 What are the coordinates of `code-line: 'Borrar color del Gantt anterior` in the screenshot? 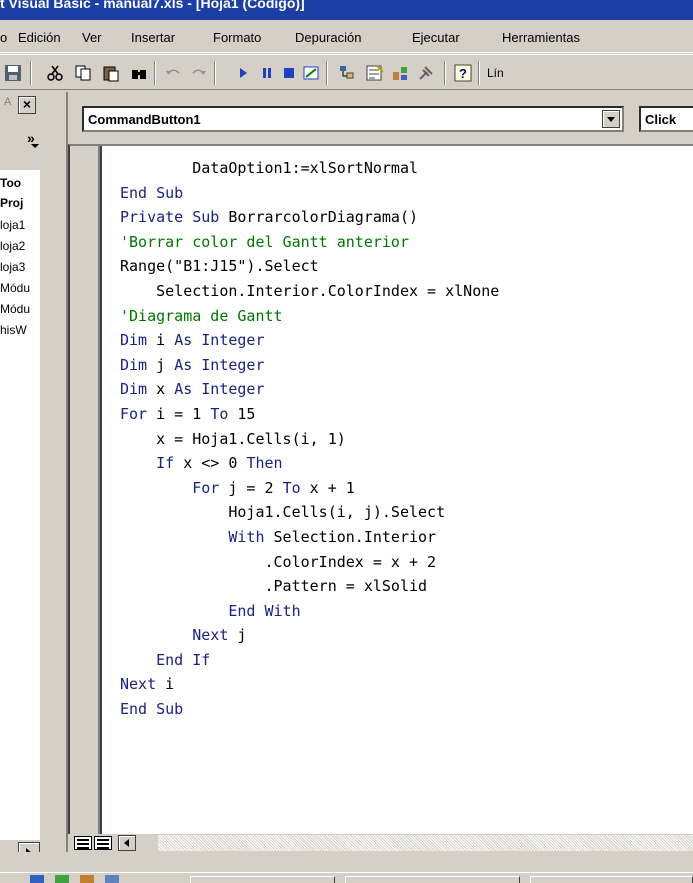 It's located at (309, 242).